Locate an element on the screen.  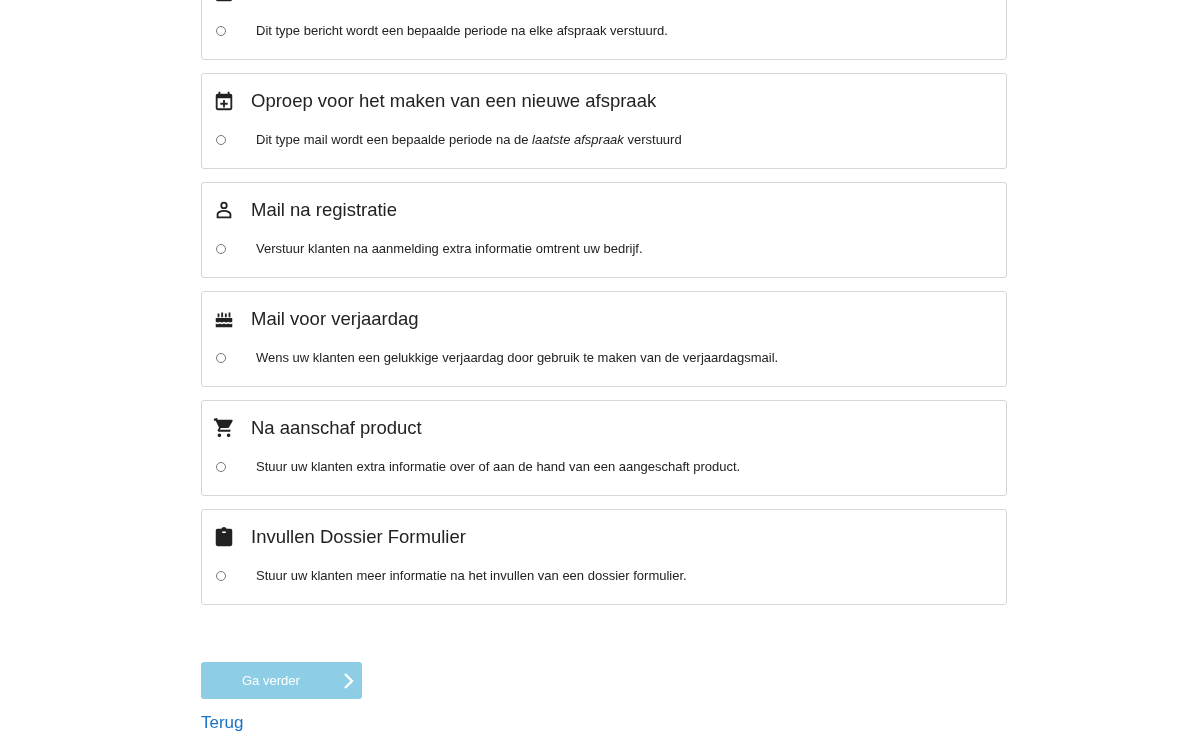
cart-icon is located at coordinates (224, 428).